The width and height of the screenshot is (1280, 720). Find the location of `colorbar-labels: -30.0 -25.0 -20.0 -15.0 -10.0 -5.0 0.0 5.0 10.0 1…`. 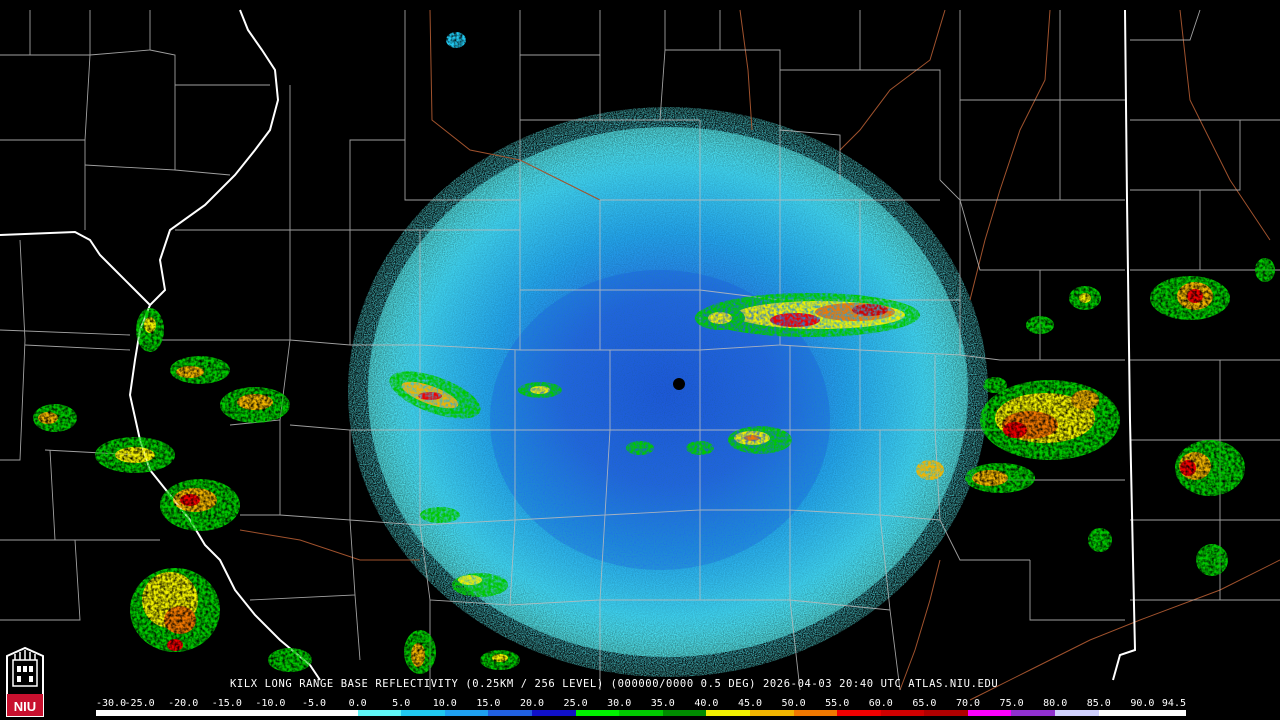

colorbar-labels: -30.0 -25.0 -20.0 -15.0 -10.0 -5.0 0.0 5.0 10.0 1… is located at coordinates (641, 704).